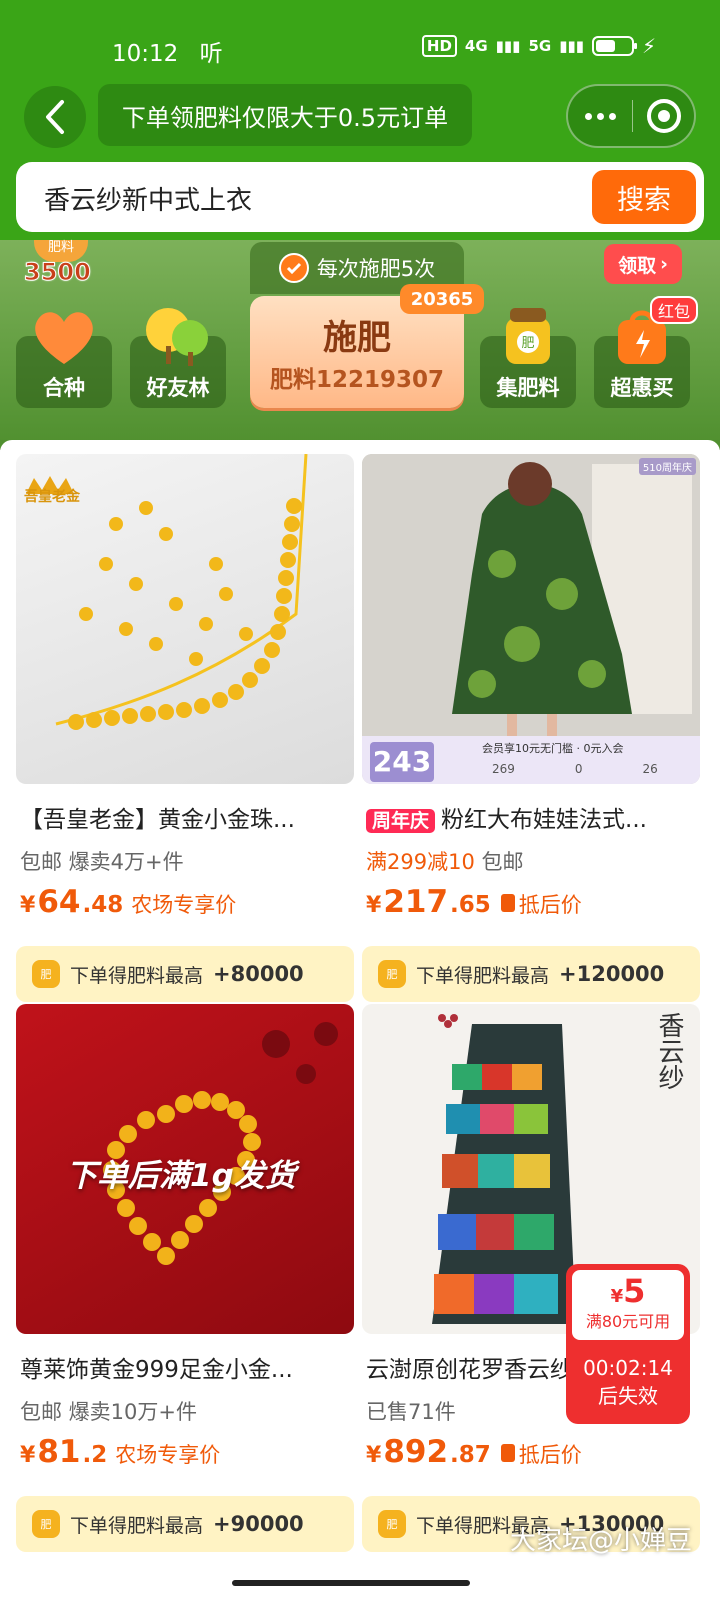 The width and height of the screenshot is (720, 1600). Describe the element at coordinates (177, 337) in the screenshot. I see `trees-icon` at that location.